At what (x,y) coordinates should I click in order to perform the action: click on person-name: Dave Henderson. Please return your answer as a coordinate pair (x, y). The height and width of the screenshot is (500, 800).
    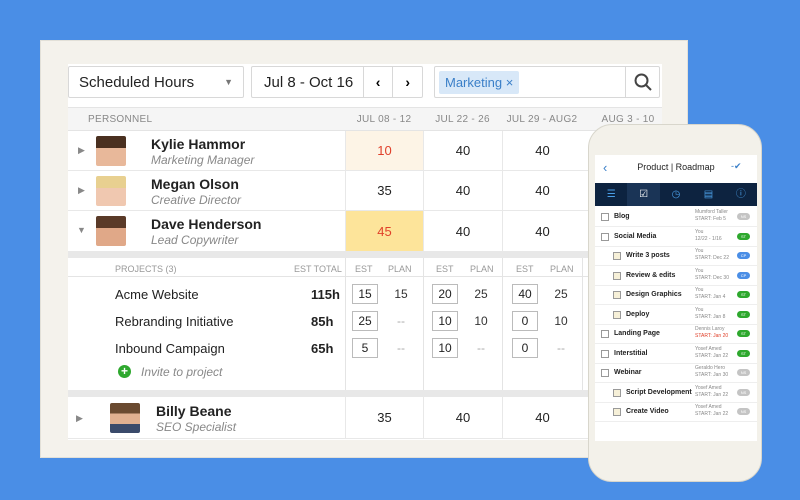
    Looking at the image, I should click on (206, 224).